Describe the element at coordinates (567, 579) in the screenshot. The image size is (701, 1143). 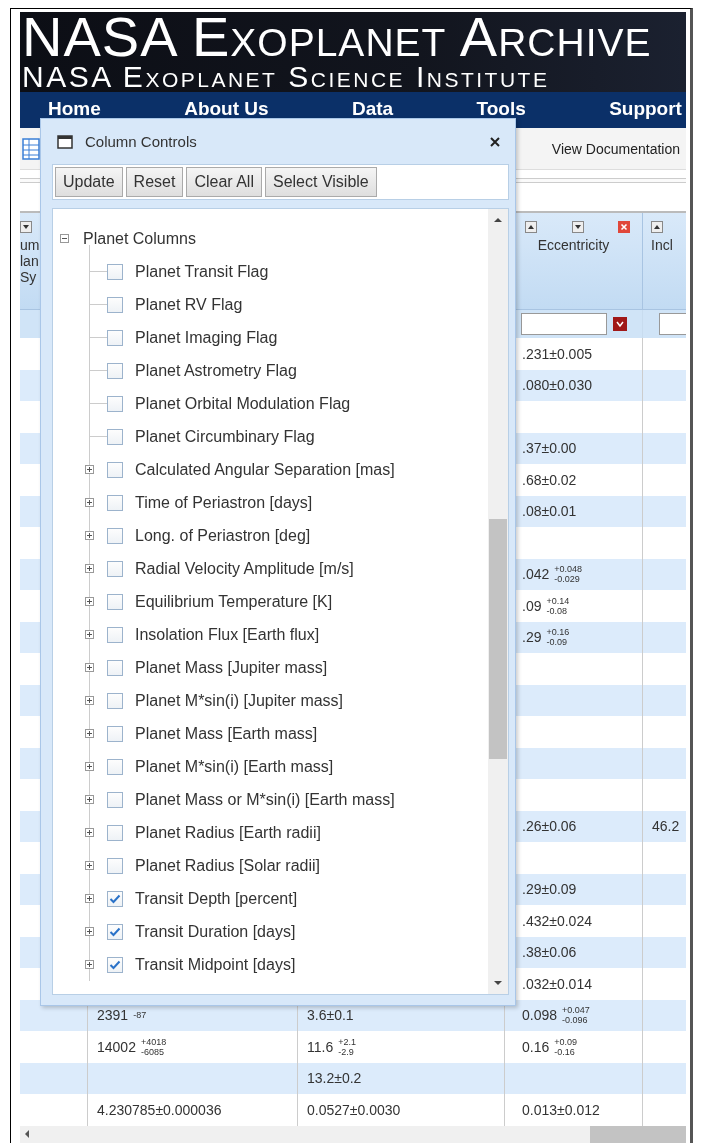
I see `minus-error: -0.029` at that location.